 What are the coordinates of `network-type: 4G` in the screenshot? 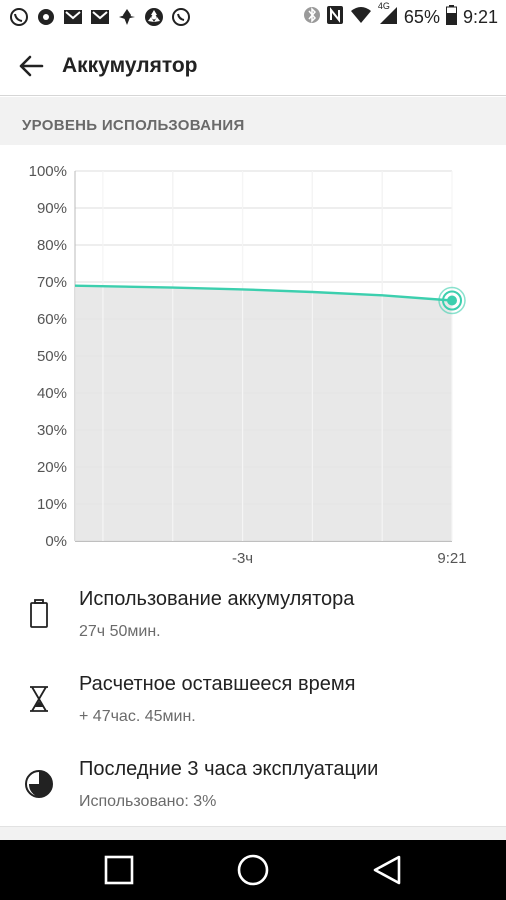 It's located at (383, 6).